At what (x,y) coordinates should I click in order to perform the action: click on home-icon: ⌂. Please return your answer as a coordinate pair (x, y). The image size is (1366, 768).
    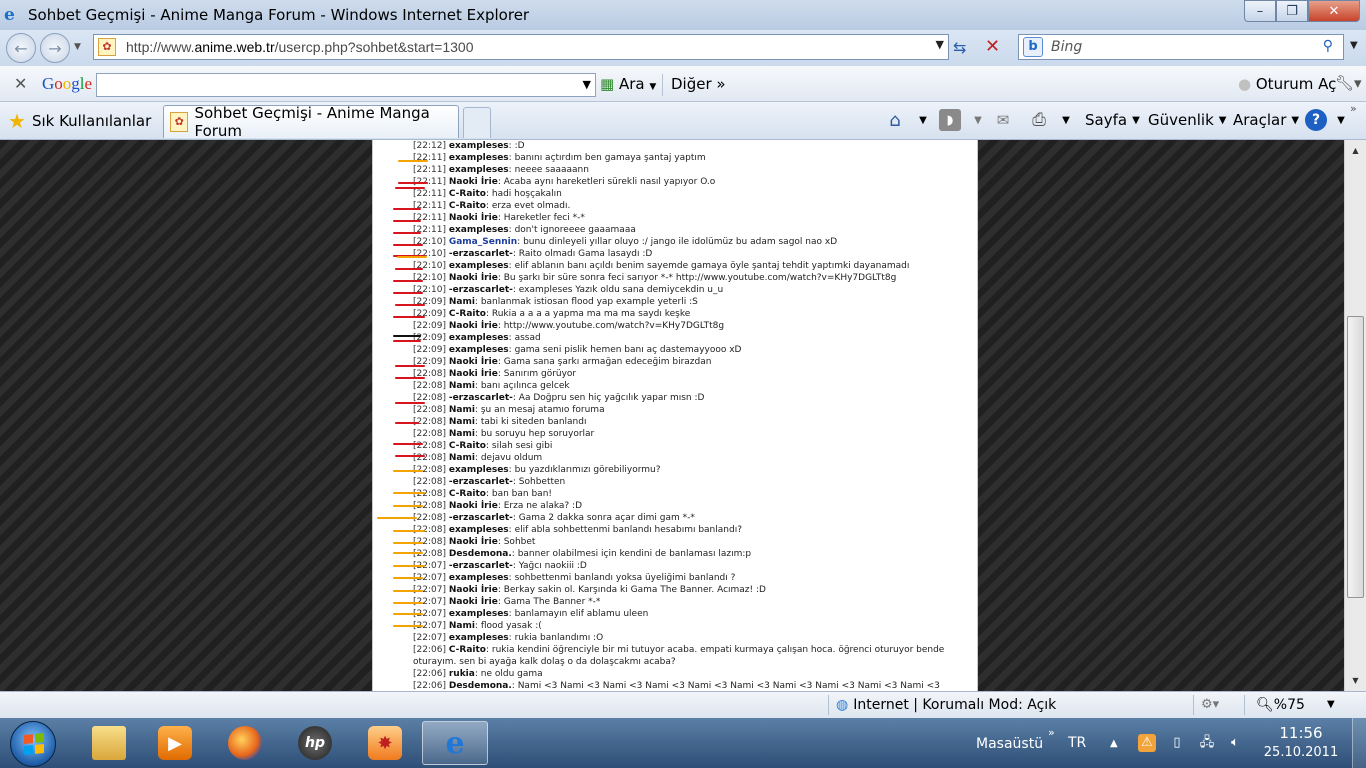
    Looking at the image, I should click on (895, 120).